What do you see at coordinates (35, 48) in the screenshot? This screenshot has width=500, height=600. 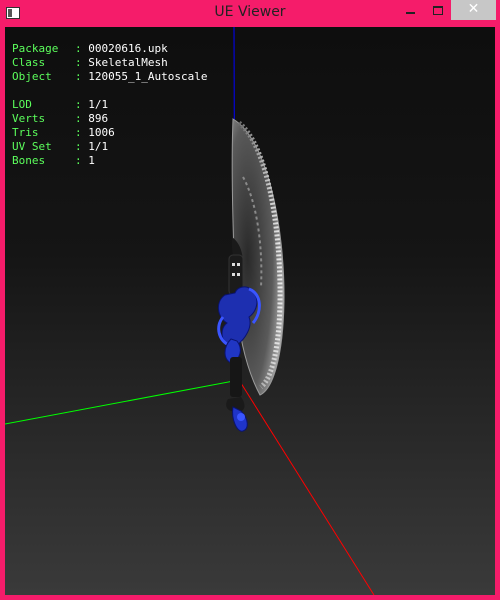 I see `info-label: Package` at bounding box center [35, 48].